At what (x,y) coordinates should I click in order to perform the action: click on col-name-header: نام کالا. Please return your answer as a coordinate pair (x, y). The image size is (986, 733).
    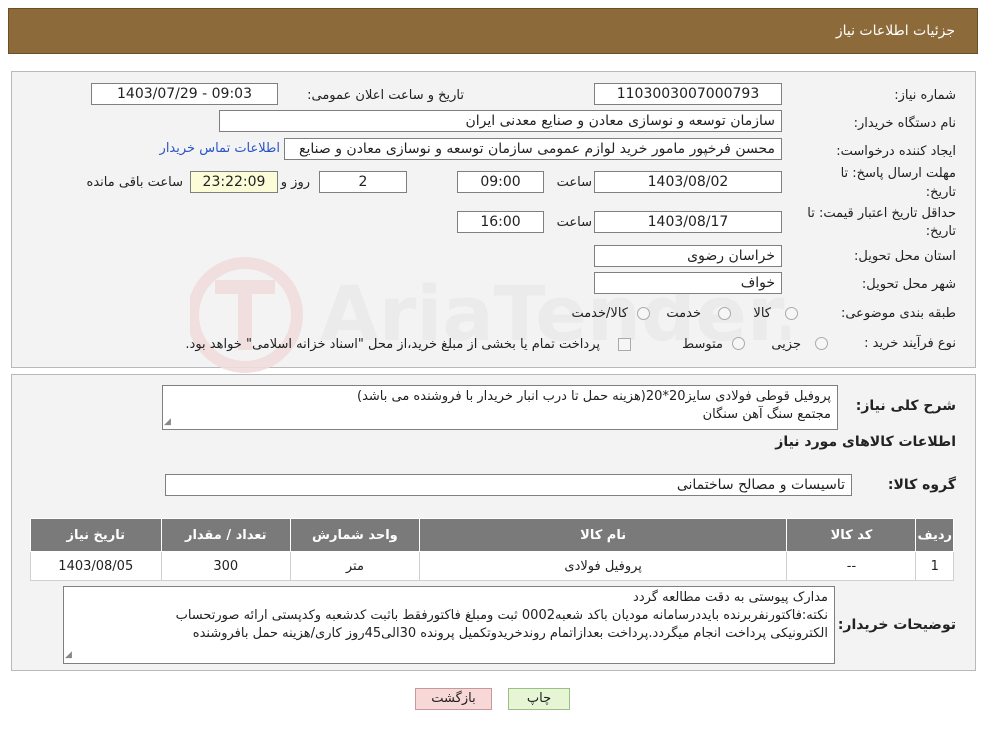
    Looking at the image, I should click on (603, 535).